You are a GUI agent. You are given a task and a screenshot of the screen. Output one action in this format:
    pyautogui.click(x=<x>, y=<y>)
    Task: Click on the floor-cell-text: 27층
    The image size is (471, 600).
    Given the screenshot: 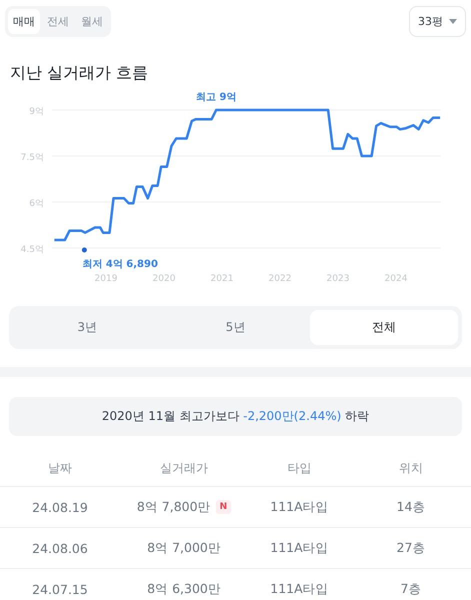 What is the action you would take?
    pyautogui.click(x=411, y=548)
    